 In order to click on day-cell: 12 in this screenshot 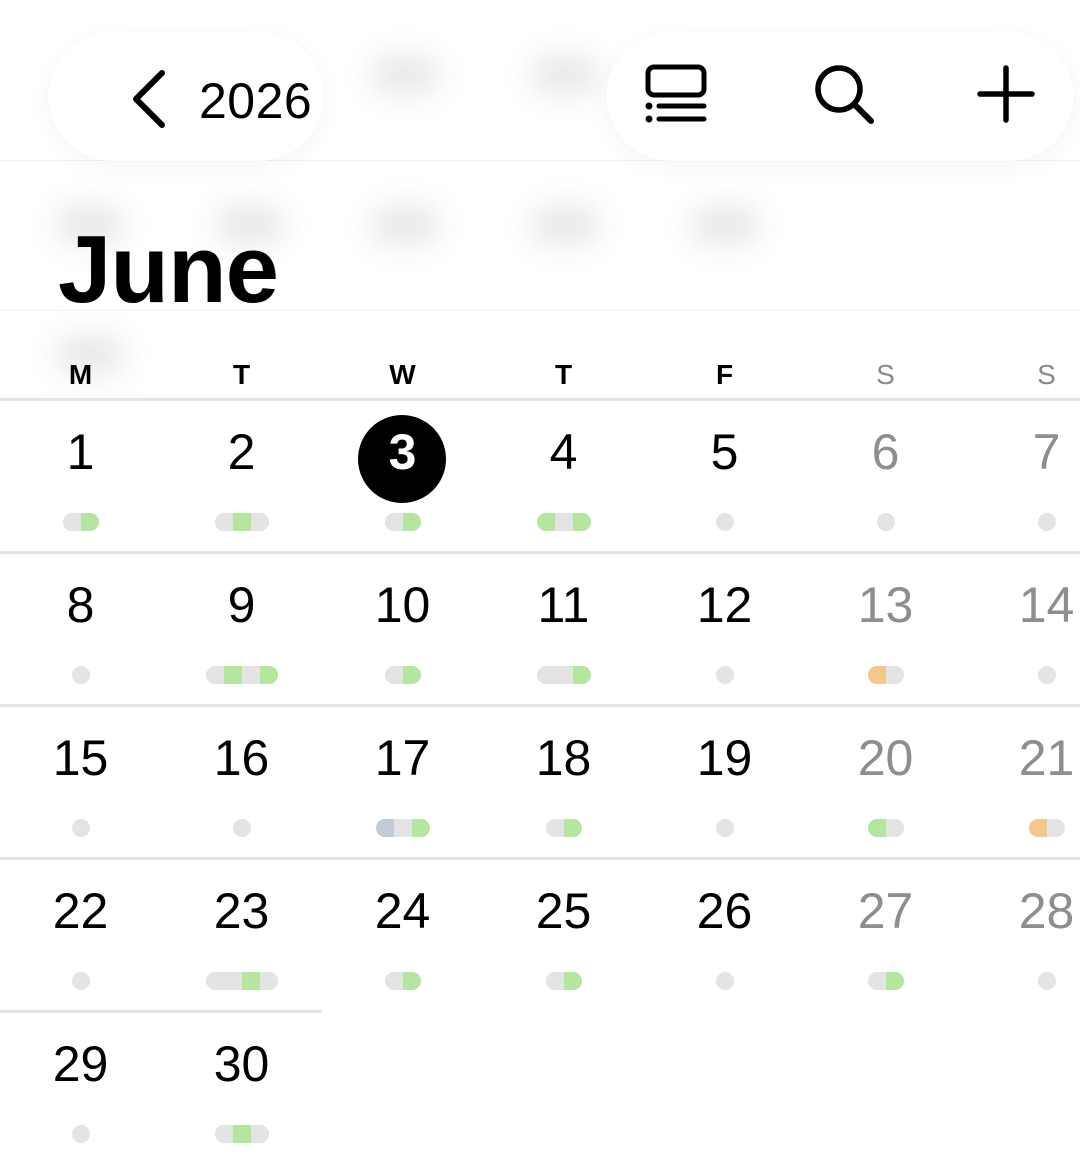, I will do `click(724, 625)`.